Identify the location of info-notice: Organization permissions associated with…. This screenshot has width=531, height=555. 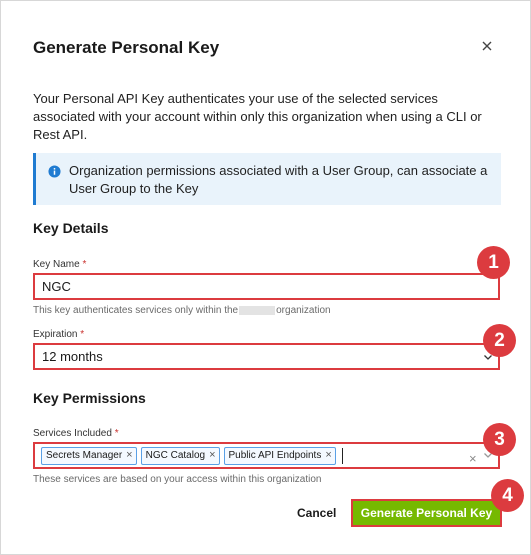
(267, 179).